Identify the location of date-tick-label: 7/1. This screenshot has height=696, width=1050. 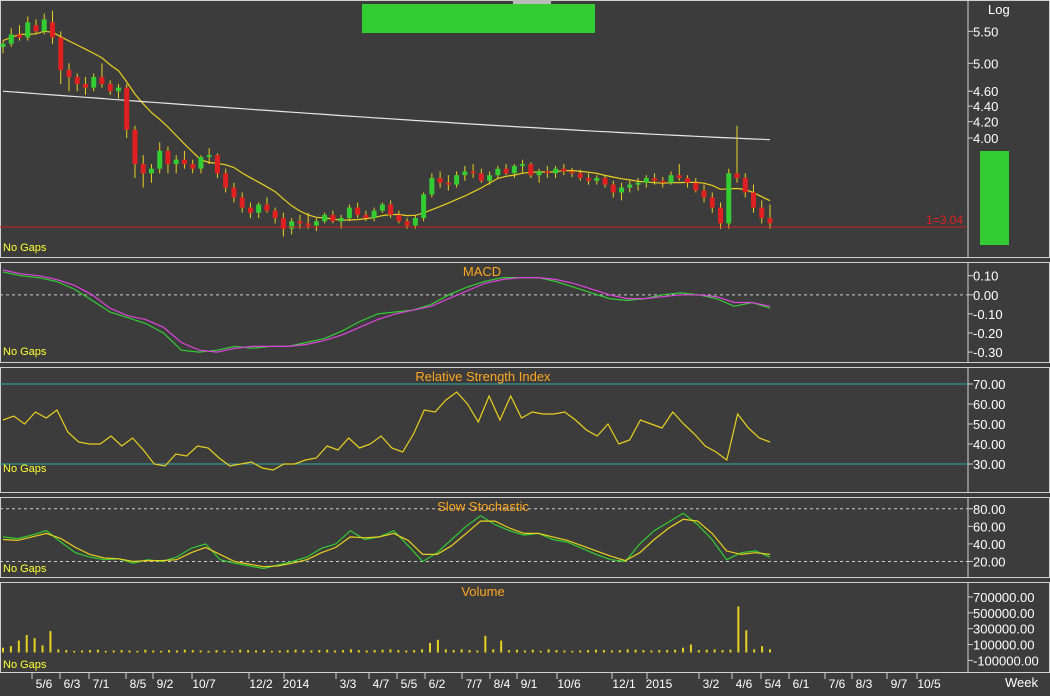
(101, 684).